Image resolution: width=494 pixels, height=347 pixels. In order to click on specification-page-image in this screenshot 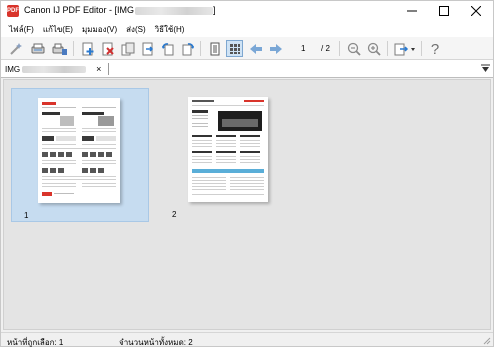, I will do `click(228, 147)`.